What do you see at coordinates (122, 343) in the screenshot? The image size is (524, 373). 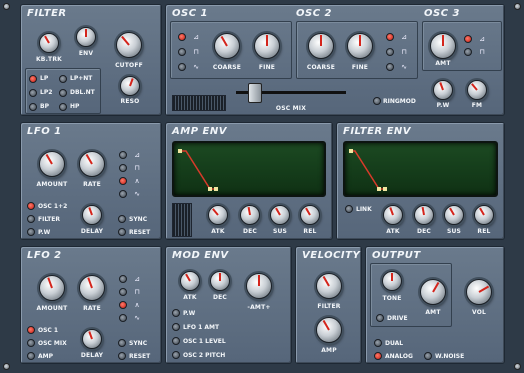 I see `lfo2-sync-radio` at bounding box center [122, 343].